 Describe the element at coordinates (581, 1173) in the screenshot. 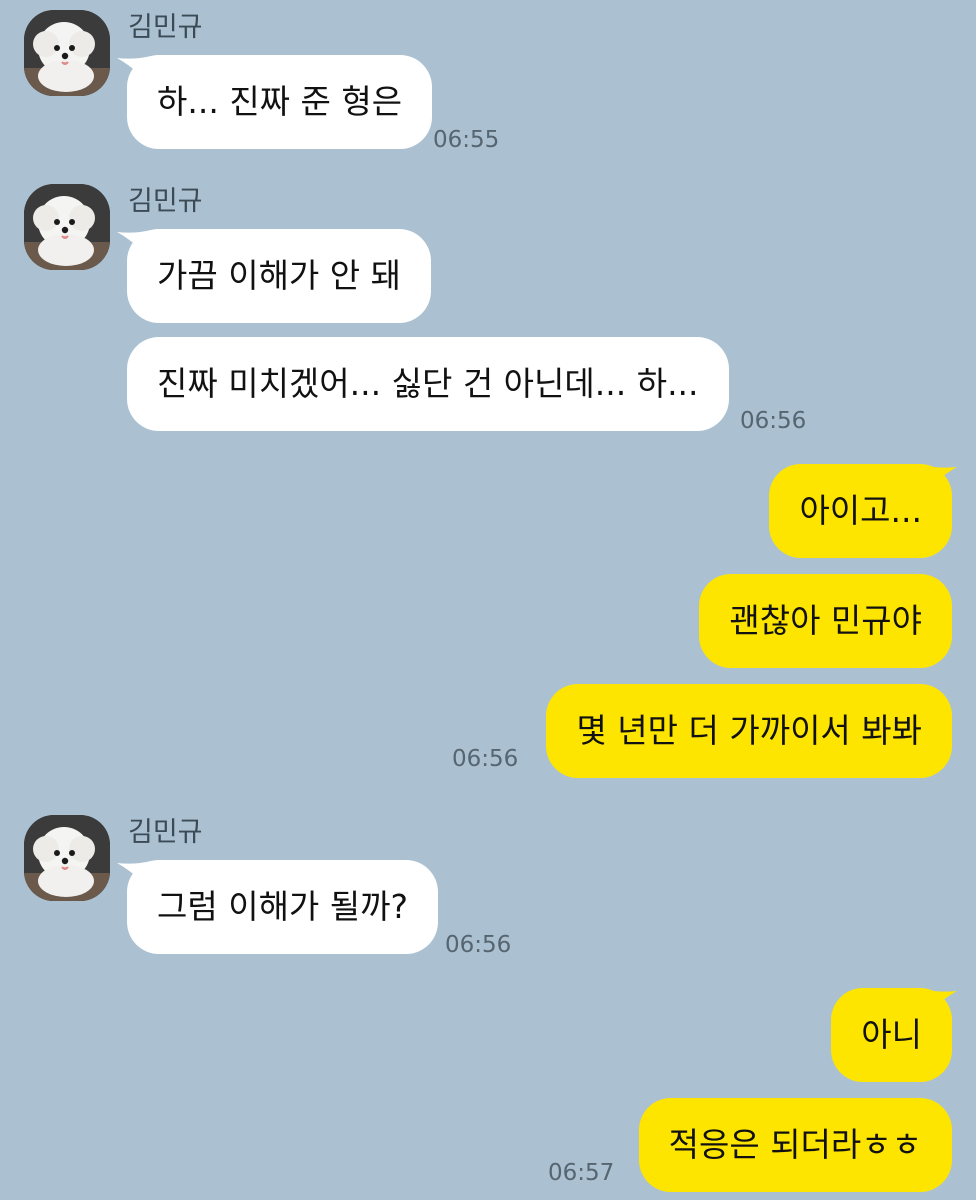

I see `message-timestamp: 06:57` at that location.